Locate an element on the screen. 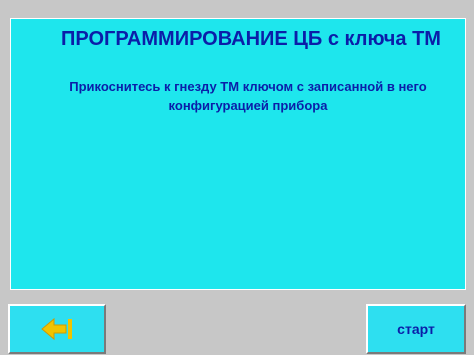 The width and height of the screenshot is (474, 355). back-arrow-icon is located at coordinates (57, 329).